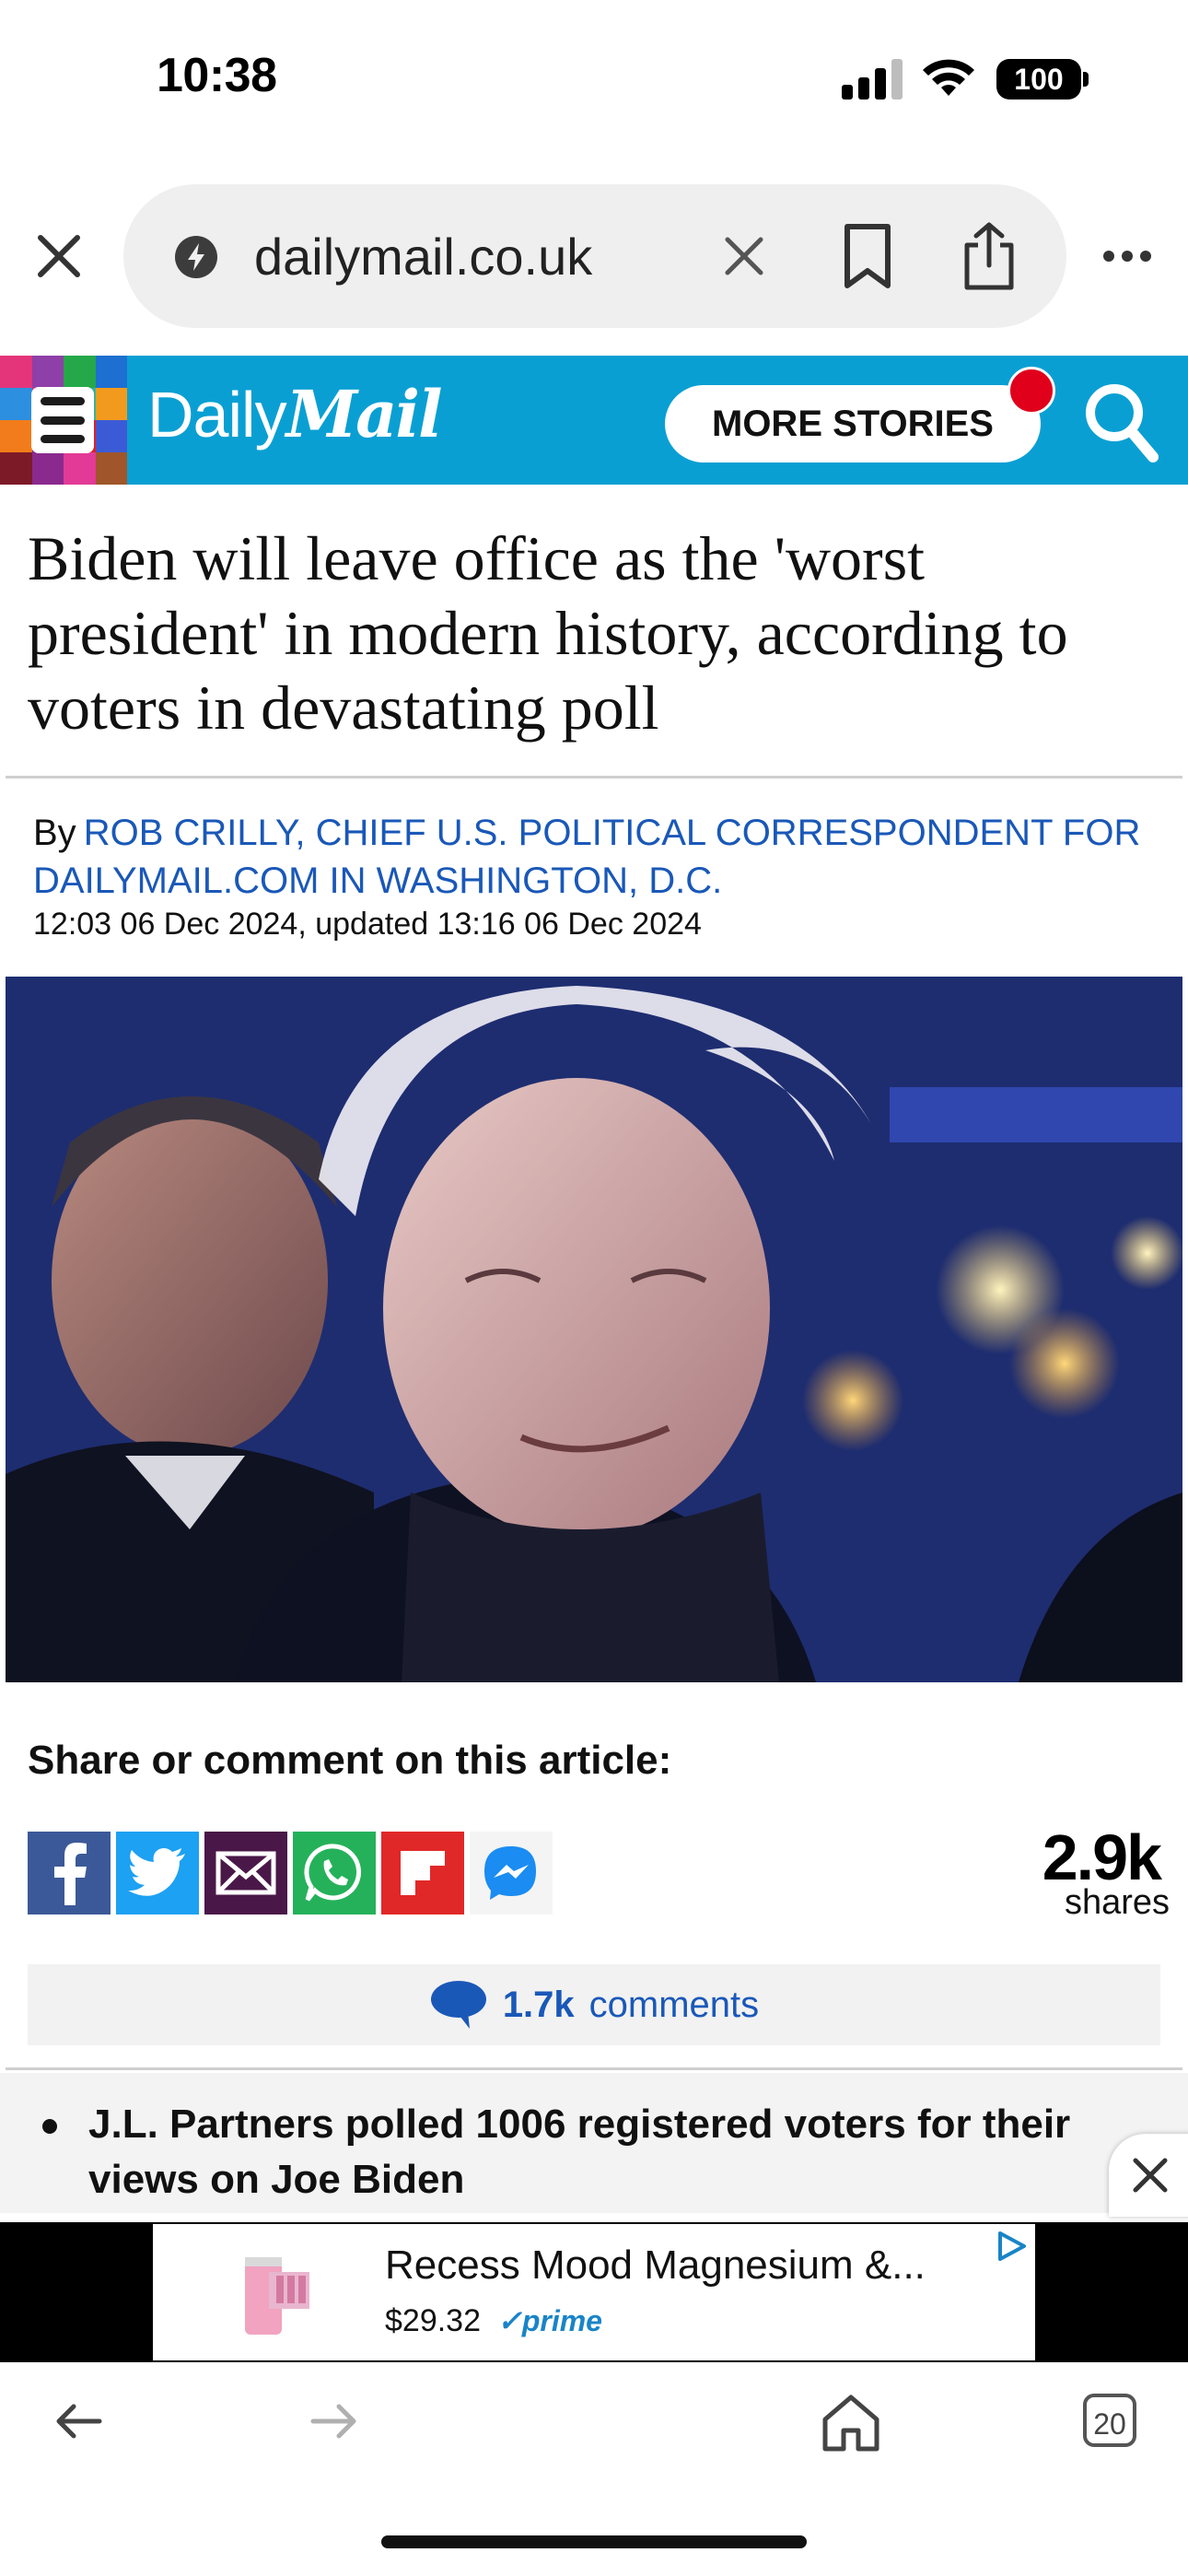  What do you see at coordinates (1038, 79) in the screenshot?
I see `battery-icon: 100` at bounding box center [1038, 79].